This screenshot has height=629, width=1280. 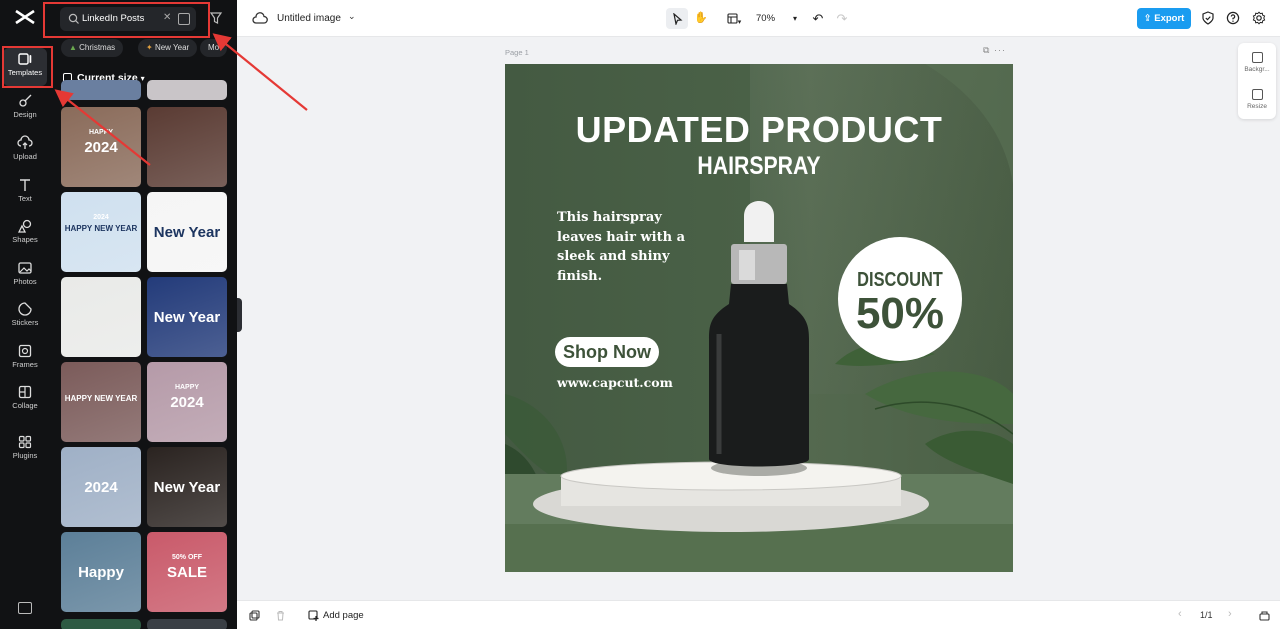 What do you see at coordinates (1169, 18) in the screenshot?
I see `export-label: Export` at bounding box center [1169, 18].